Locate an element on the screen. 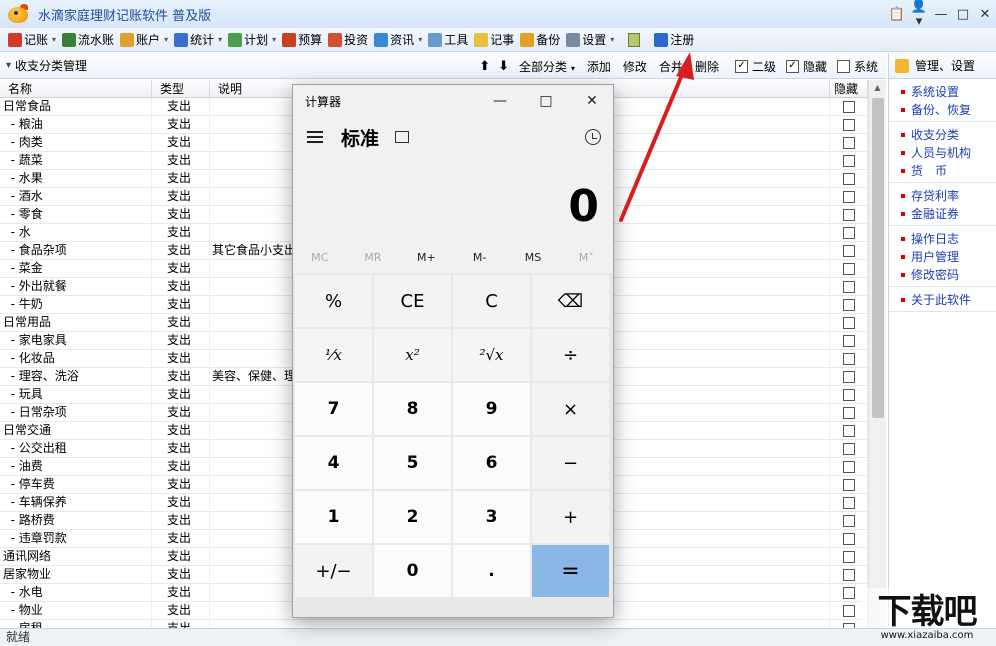  memory-key: M- is located at coordinates (479, 258).